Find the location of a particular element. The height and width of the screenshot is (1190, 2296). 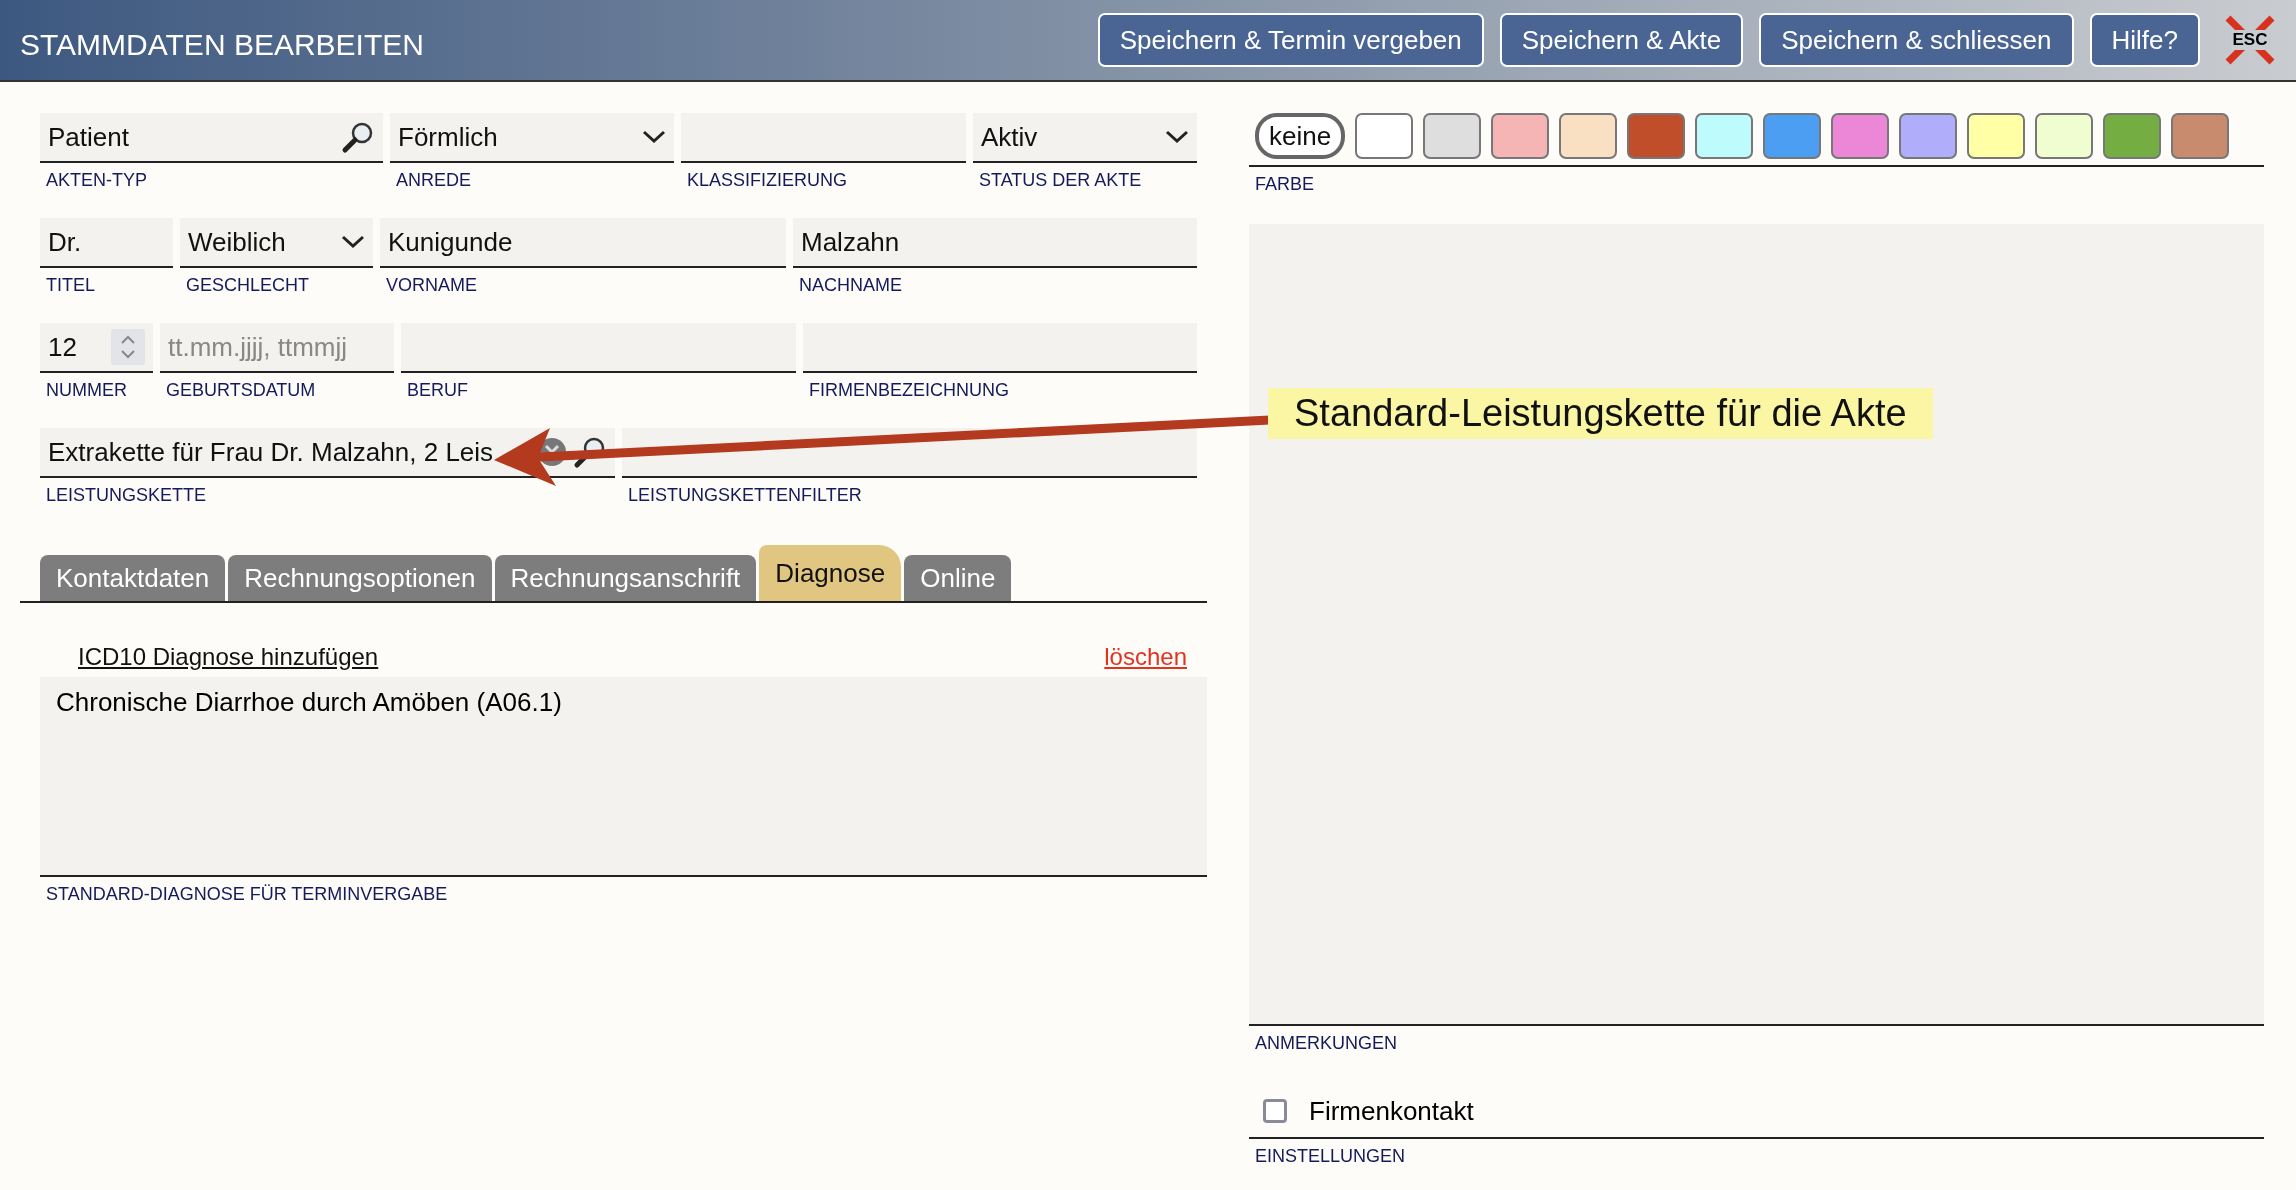

dropdown: Weiblich is located at coordinates (276, 243).